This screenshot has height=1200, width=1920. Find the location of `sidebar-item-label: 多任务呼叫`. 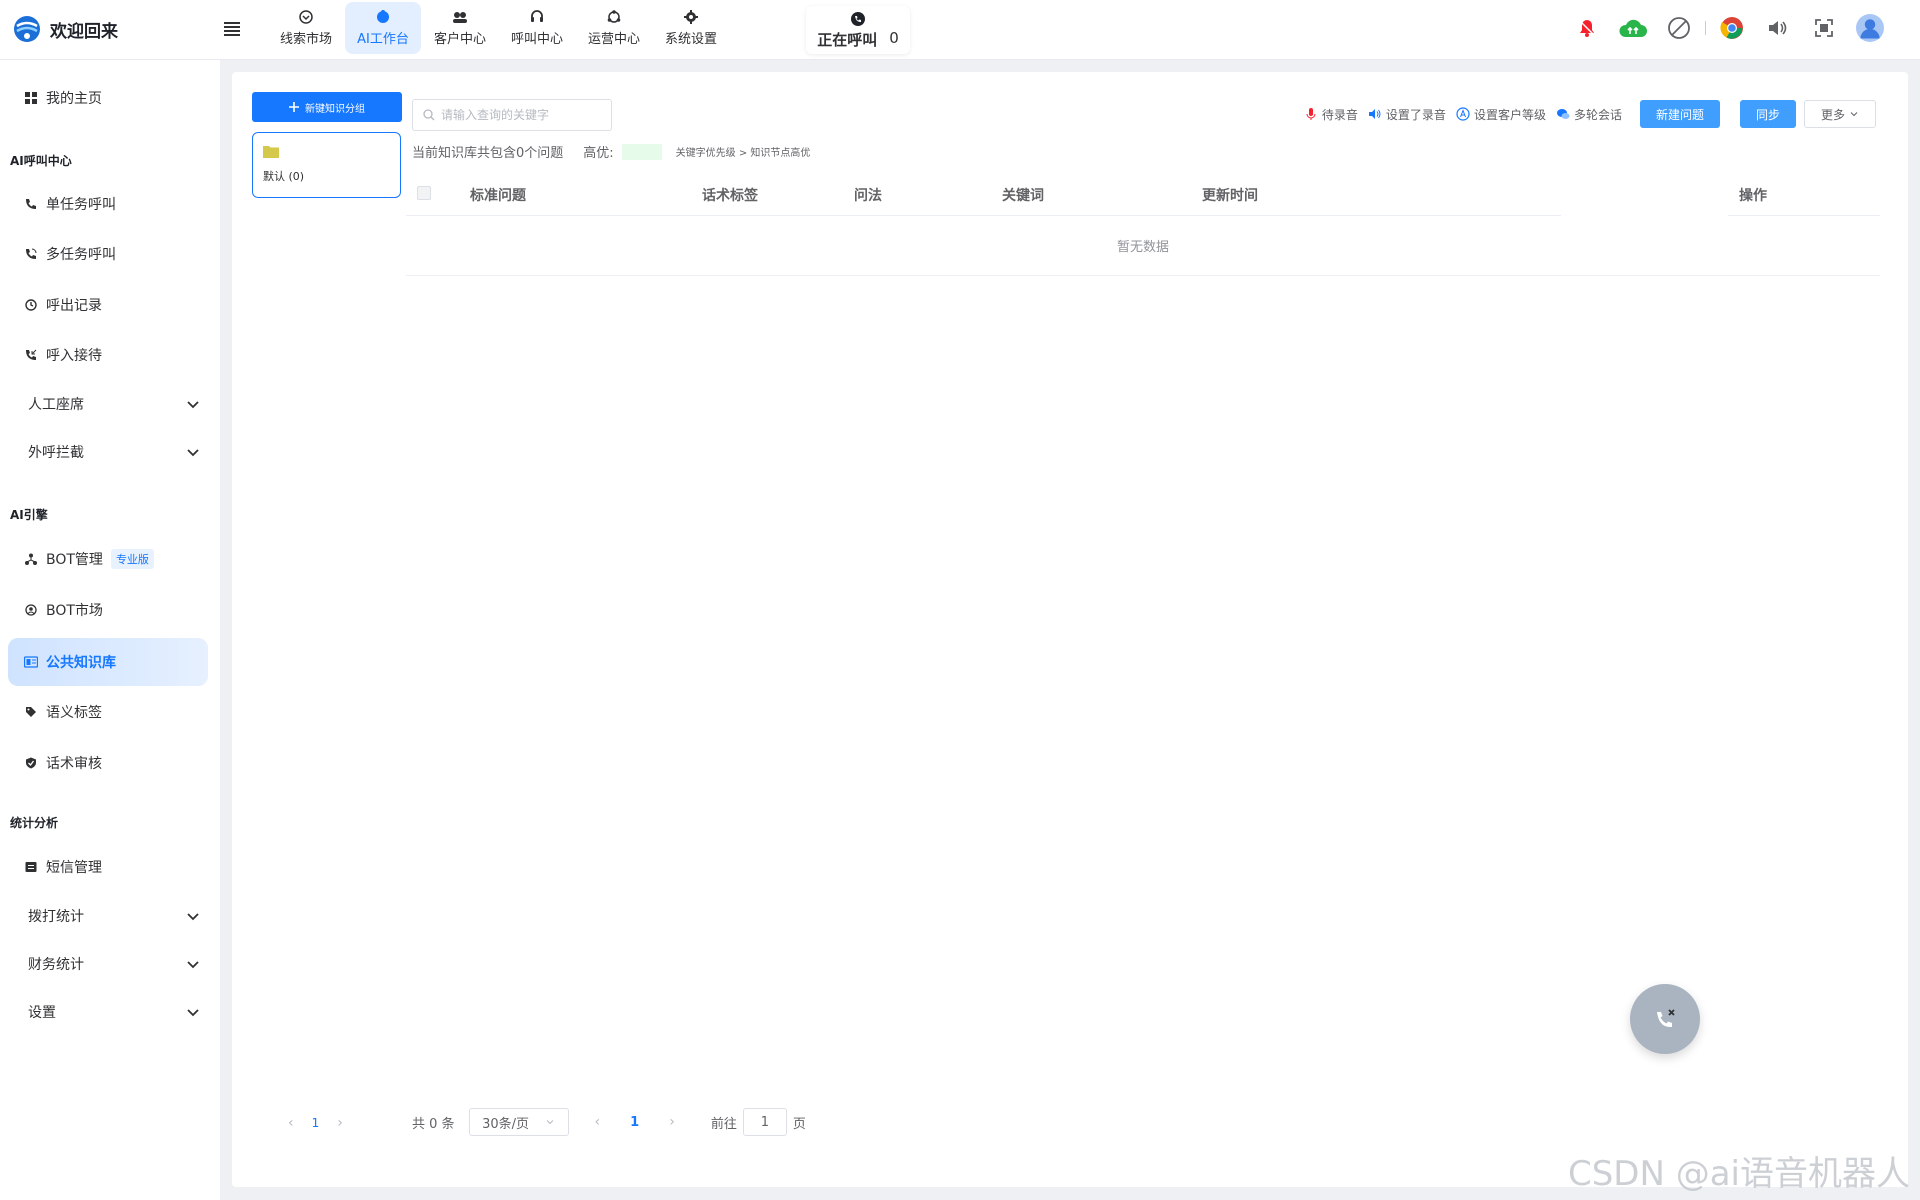

sidebar-item-label: 多任务呼叫 is located at coordinates (81, 255).